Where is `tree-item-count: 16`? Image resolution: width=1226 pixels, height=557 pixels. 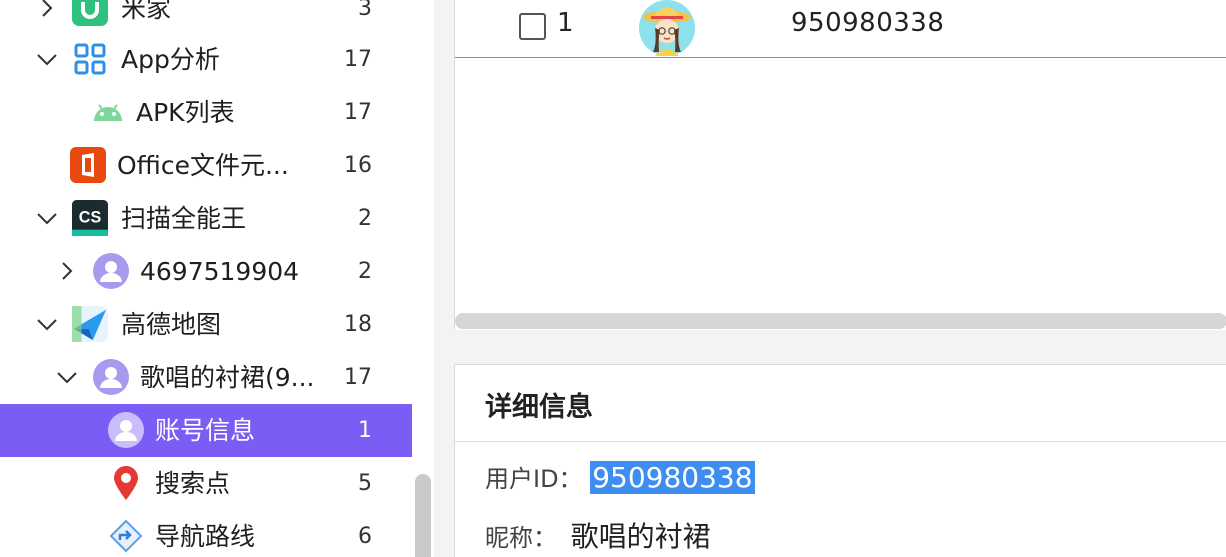
tree-item-count: 16 is located at coordinates (358, 165).